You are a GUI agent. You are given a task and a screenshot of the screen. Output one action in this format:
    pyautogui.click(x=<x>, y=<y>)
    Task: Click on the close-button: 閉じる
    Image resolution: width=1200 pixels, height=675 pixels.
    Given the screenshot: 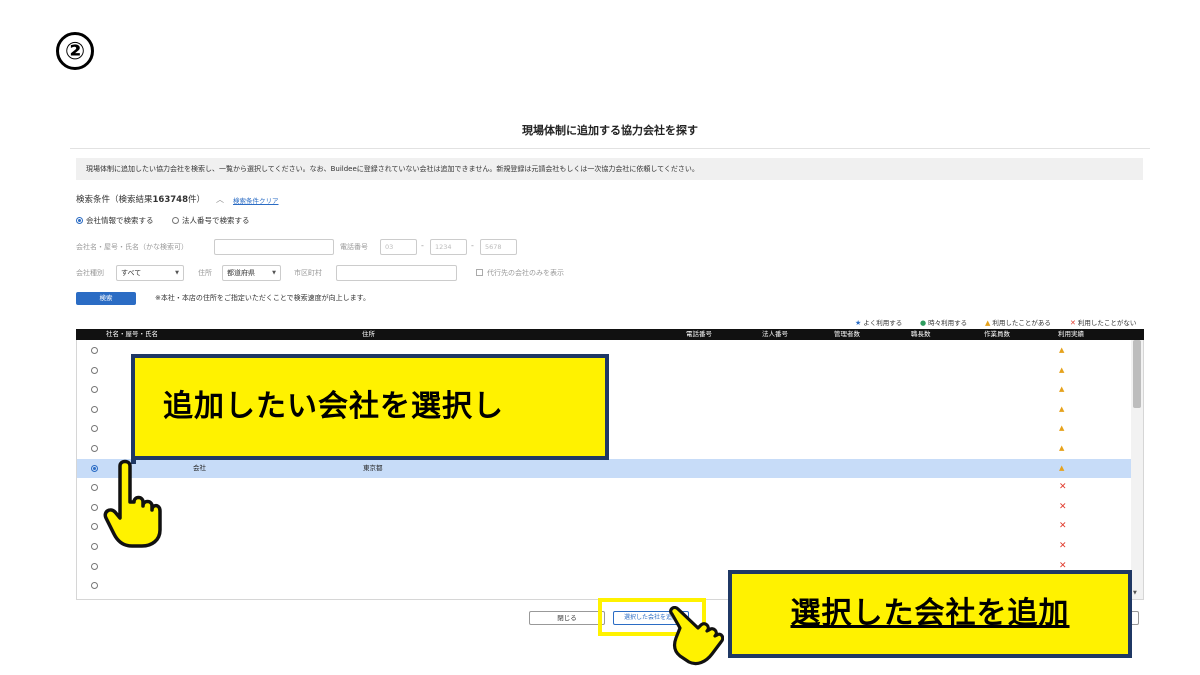 What is the action you would take?
    pyautogui.click(x=567, y=618)
    